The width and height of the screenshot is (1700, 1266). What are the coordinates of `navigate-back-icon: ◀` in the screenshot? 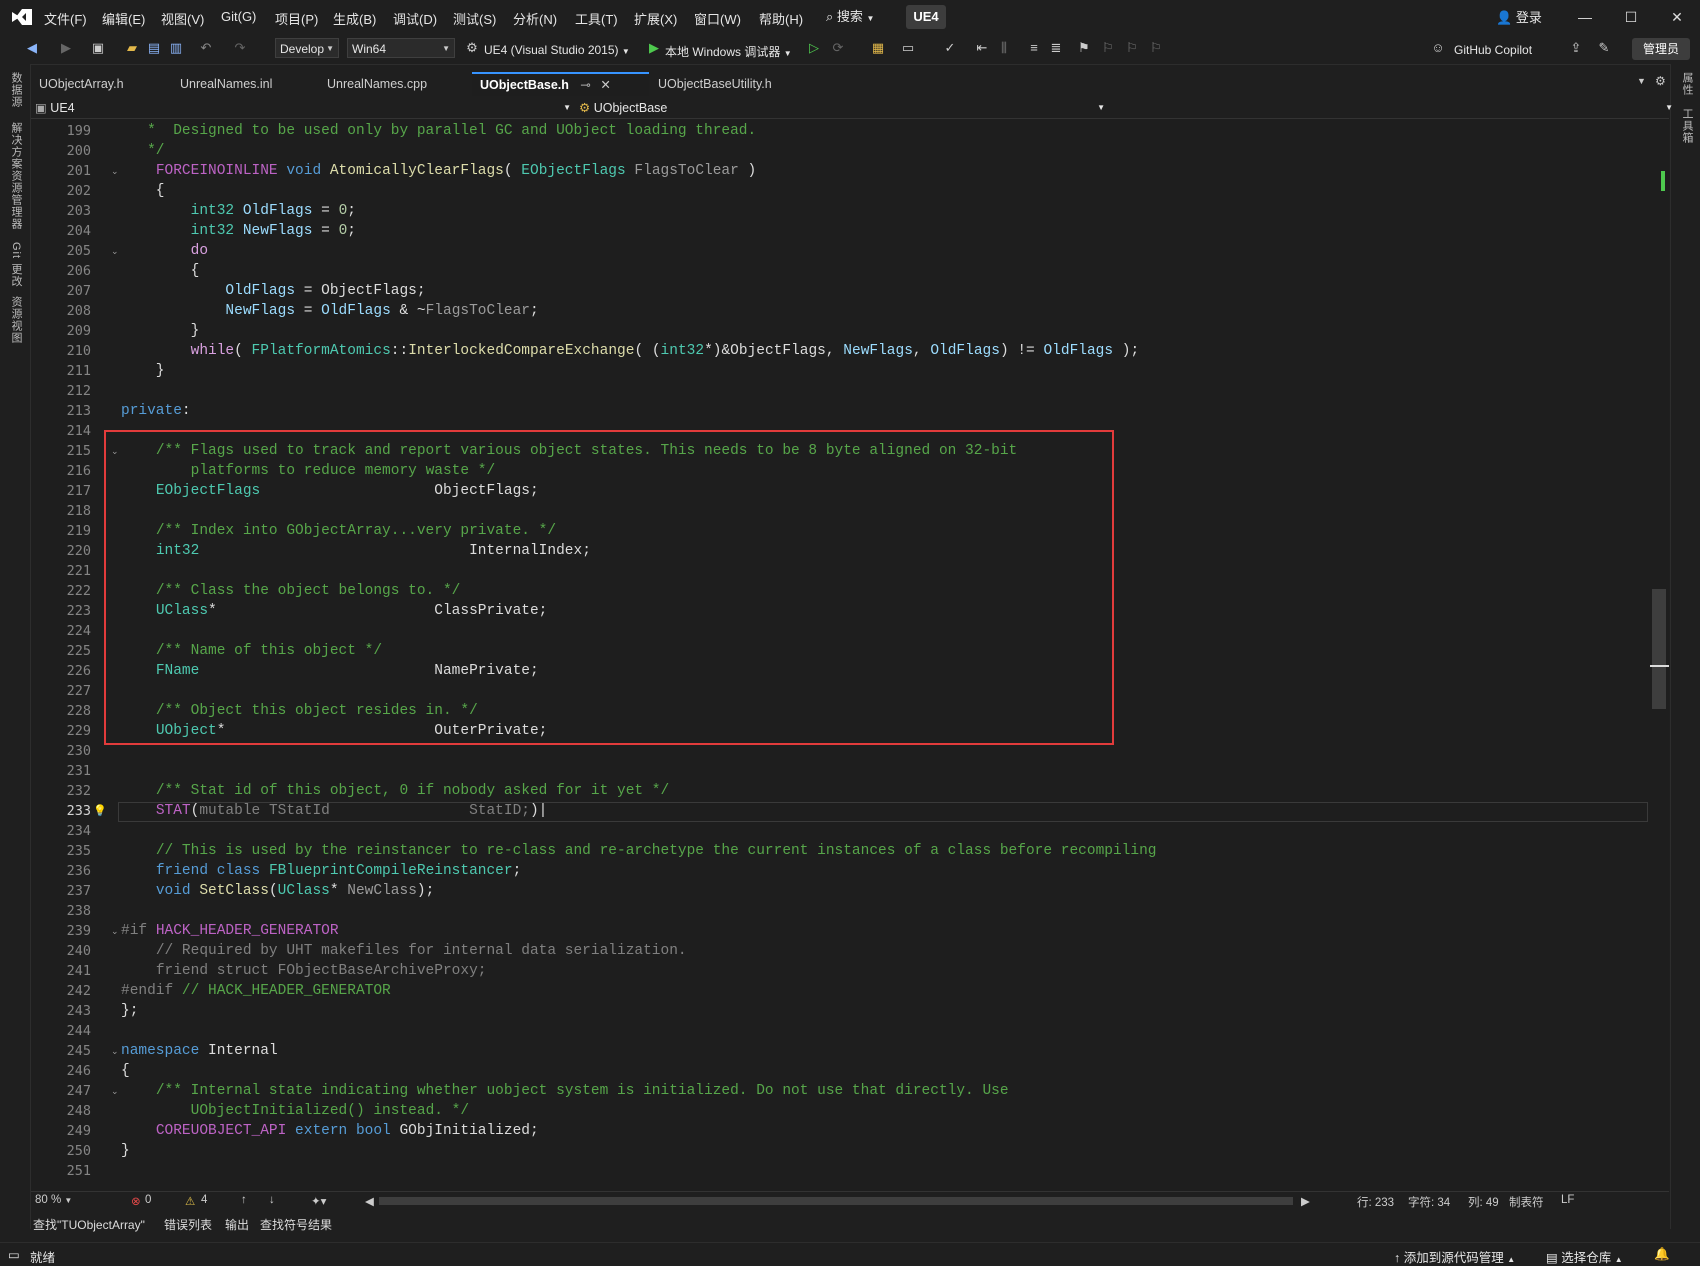 It's located at (32, 48).